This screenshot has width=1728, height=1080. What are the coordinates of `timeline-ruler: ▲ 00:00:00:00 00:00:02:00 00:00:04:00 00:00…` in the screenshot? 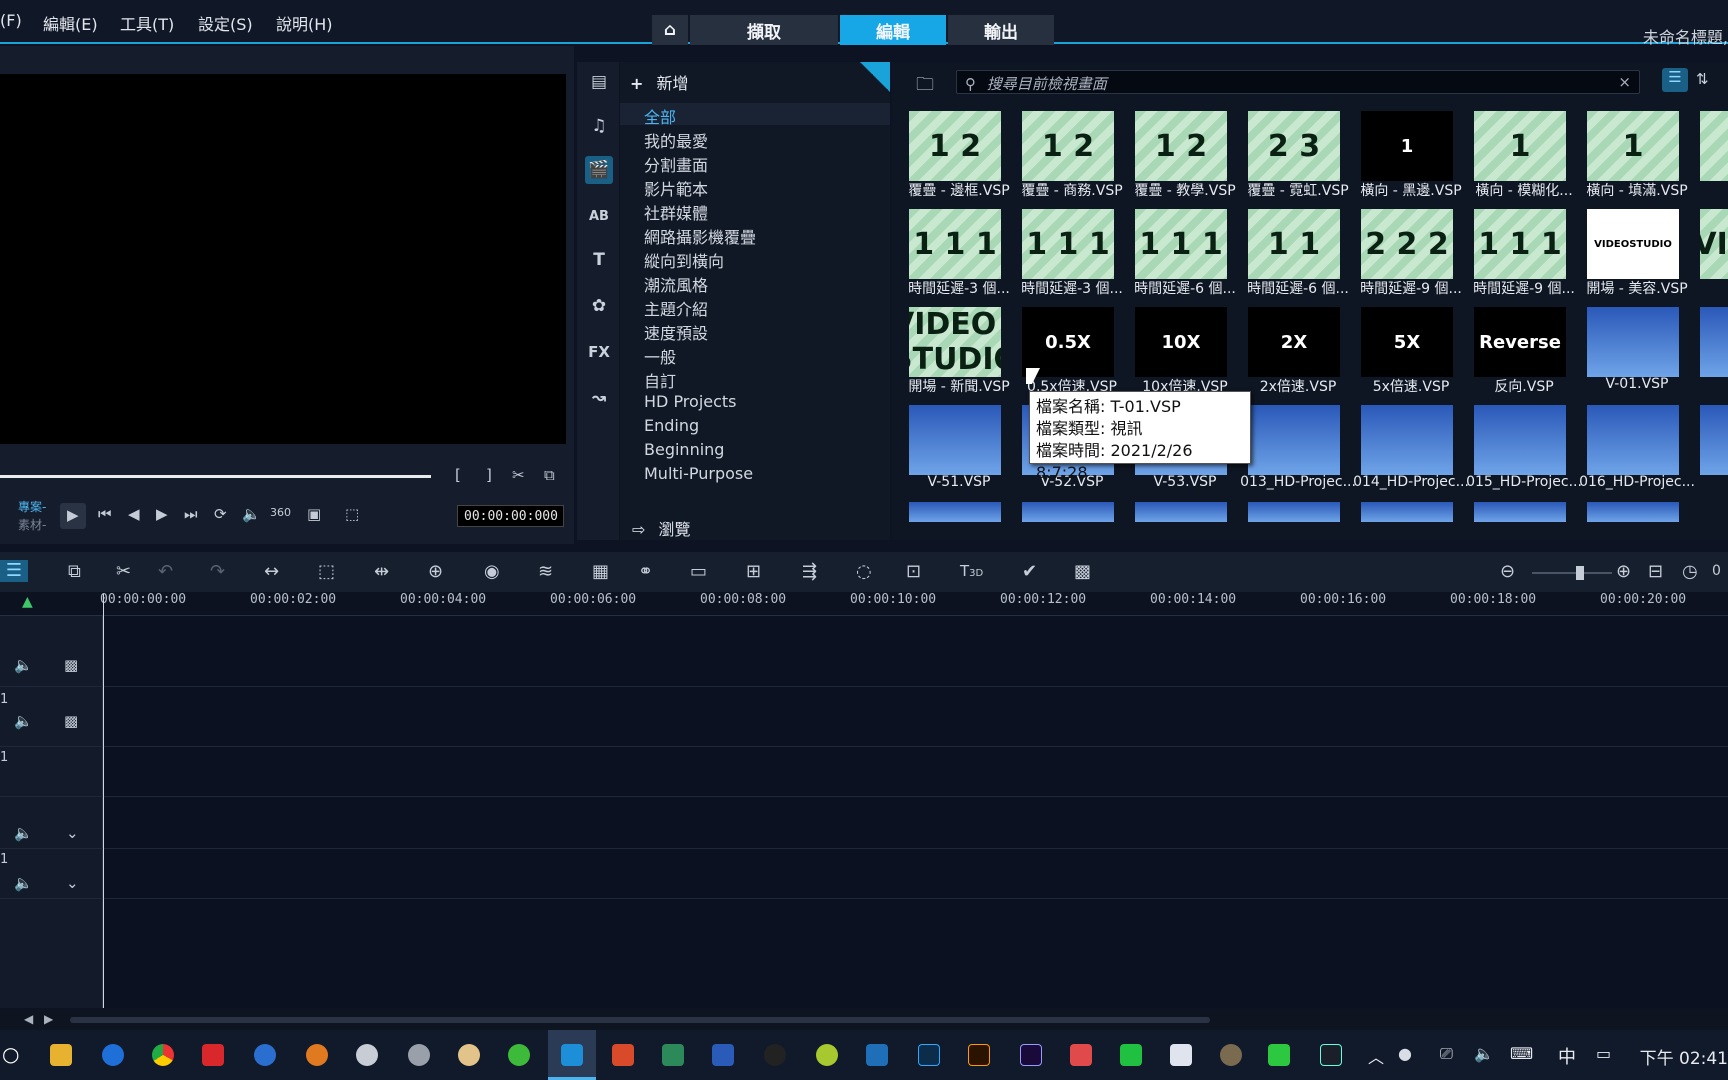 It's located at (864, 604).